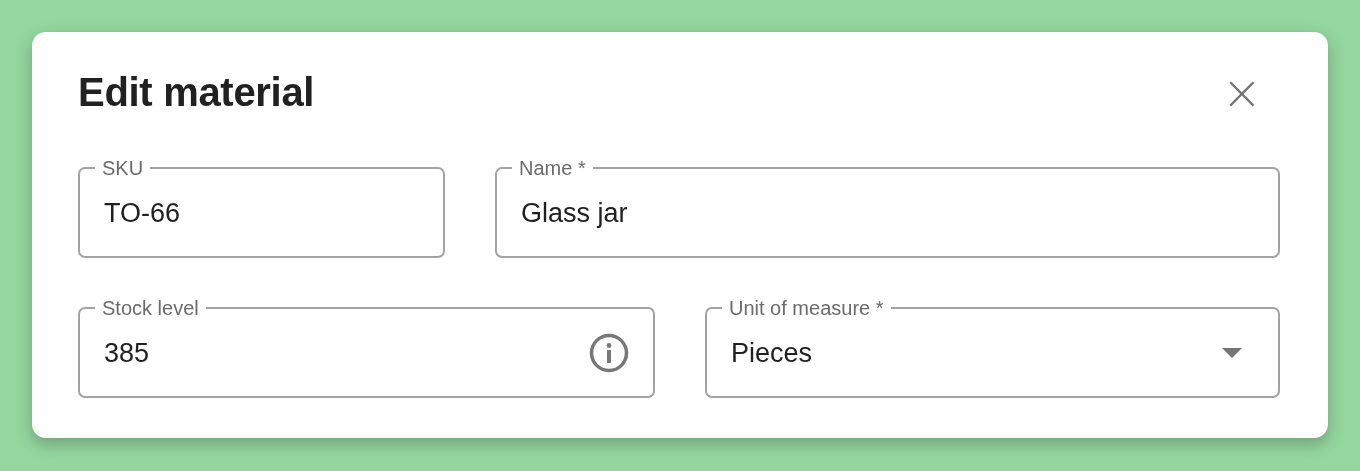 The image size is (1360, 471). What do you see at coordinates (150, 308) in the screenshot?
I see `field-label: Stock level` at bounding box center [150, 308].